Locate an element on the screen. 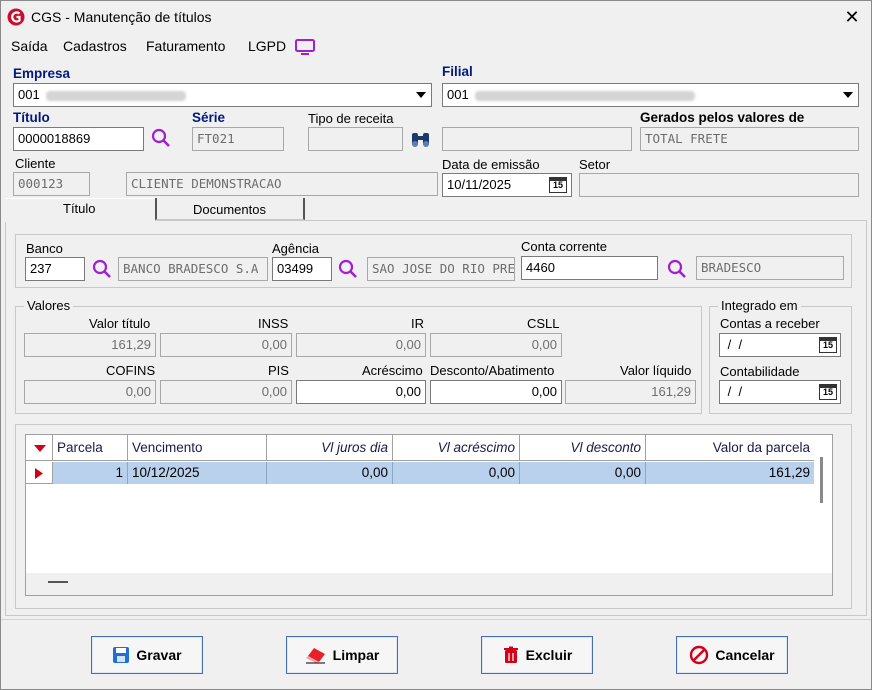  gravar-button: Gravar is located at coordinates (147, 655).